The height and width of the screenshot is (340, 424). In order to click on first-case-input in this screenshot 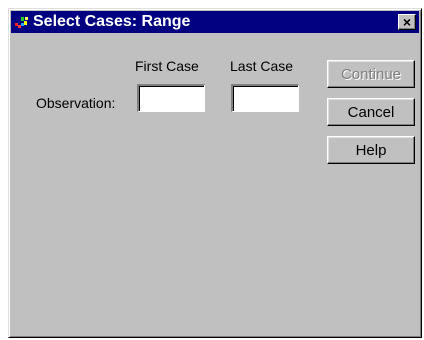, I will do `click(171, 98)`.